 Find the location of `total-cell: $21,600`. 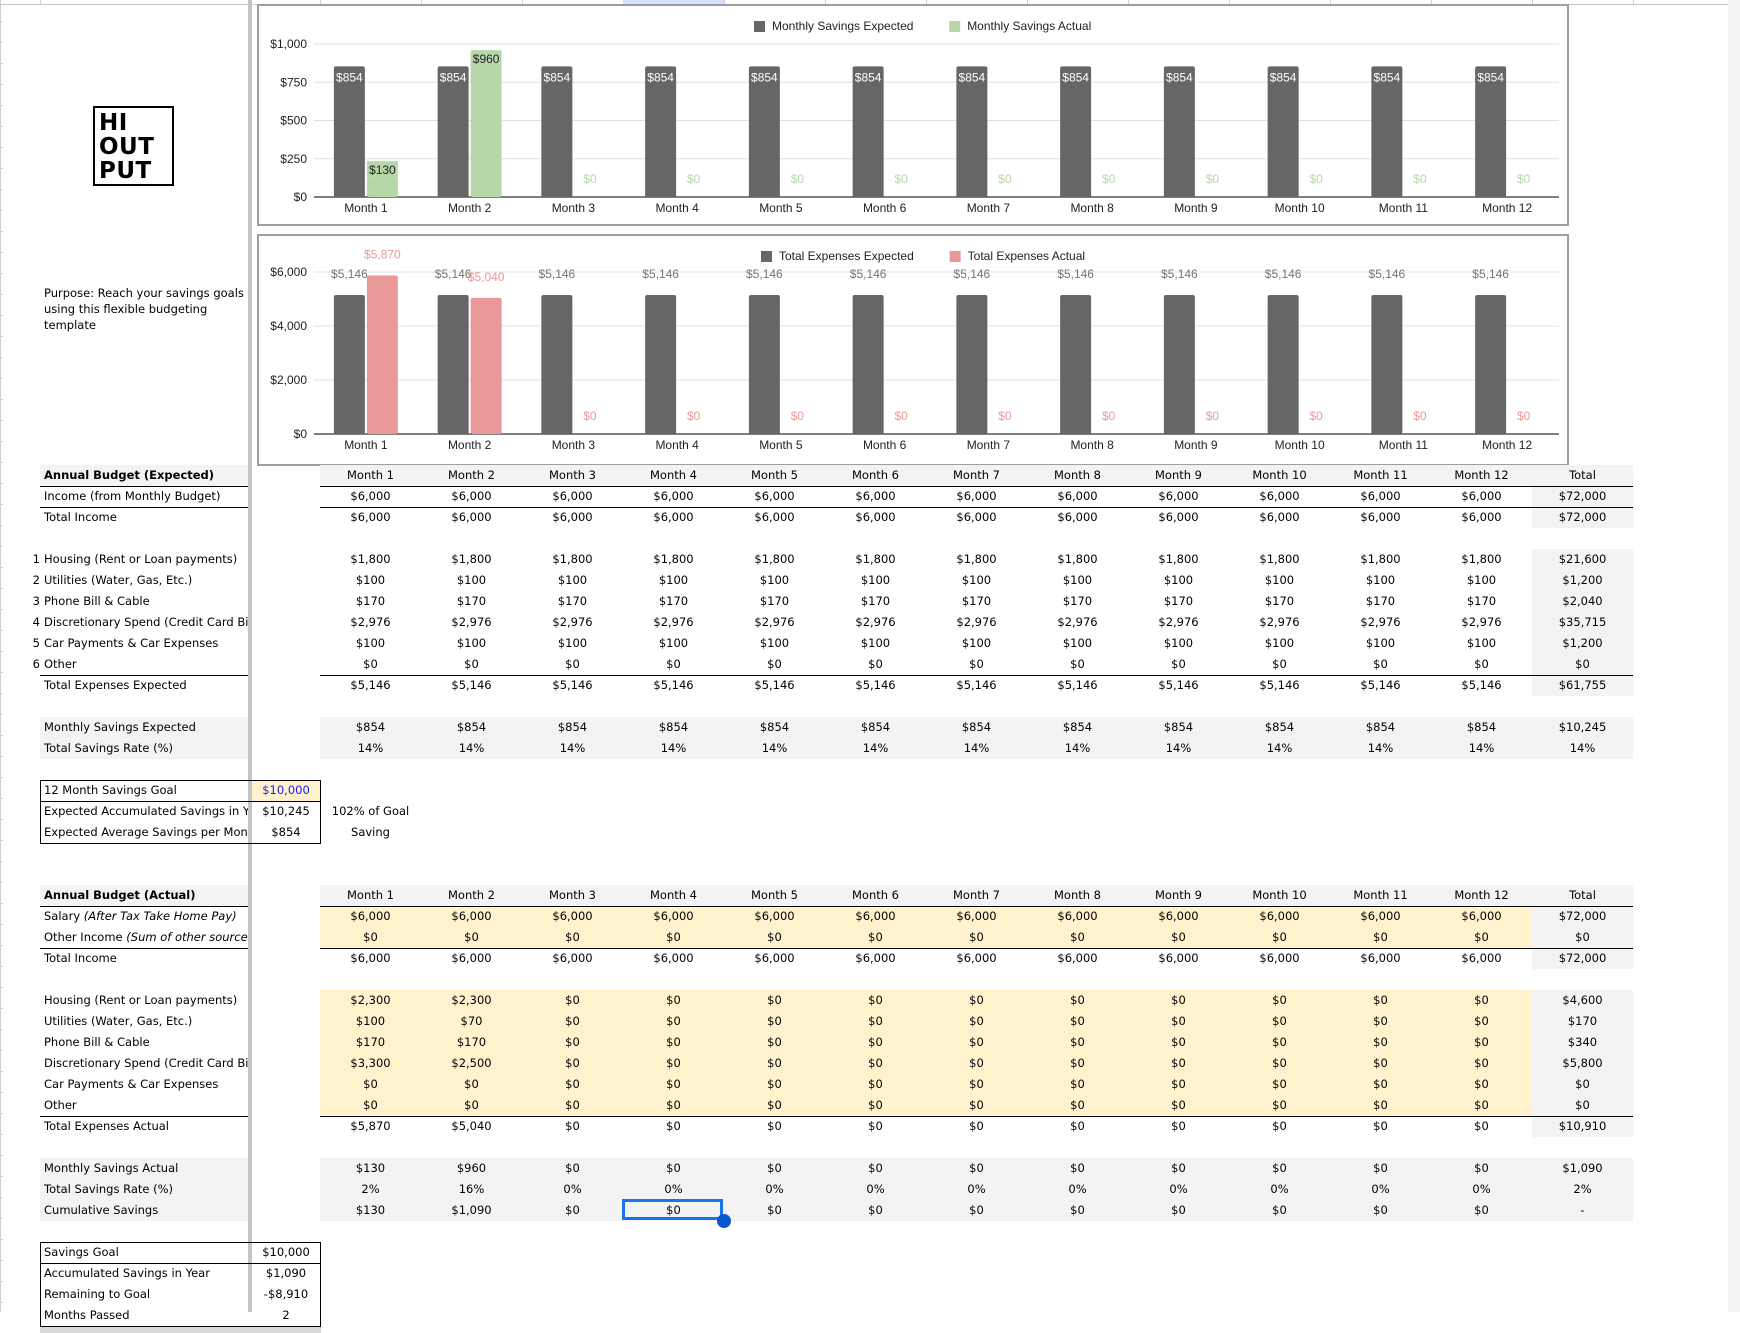

total-cell: $21,600 is located at coordinates (1582, 559).